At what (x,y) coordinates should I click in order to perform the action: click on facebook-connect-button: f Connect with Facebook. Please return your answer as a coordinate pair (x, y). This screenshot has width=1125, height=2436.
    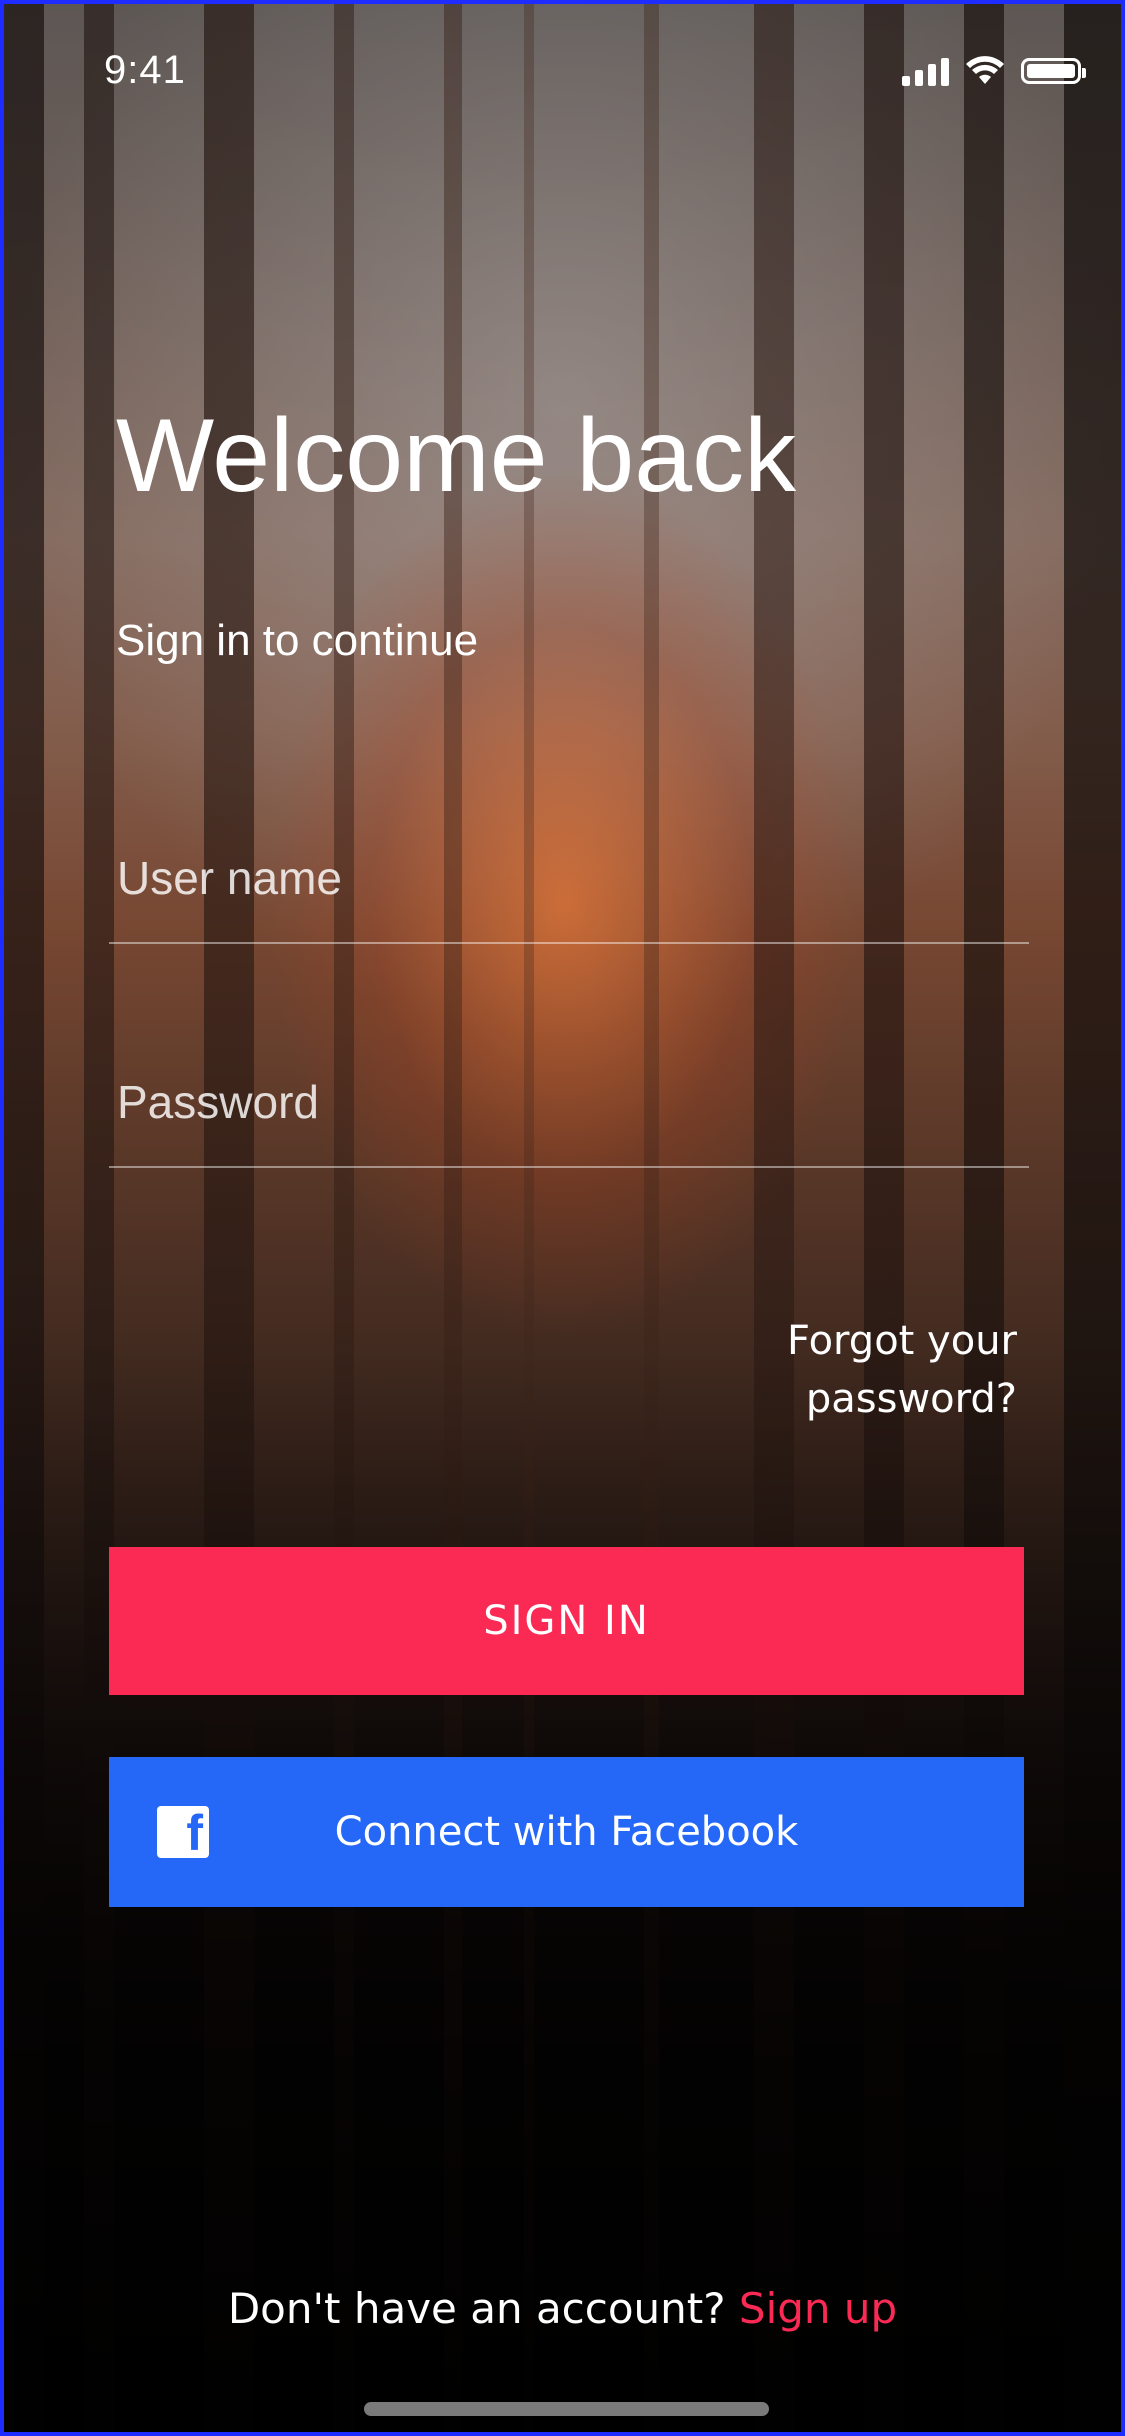
    Looking at the image, I should click on (566, 1832).